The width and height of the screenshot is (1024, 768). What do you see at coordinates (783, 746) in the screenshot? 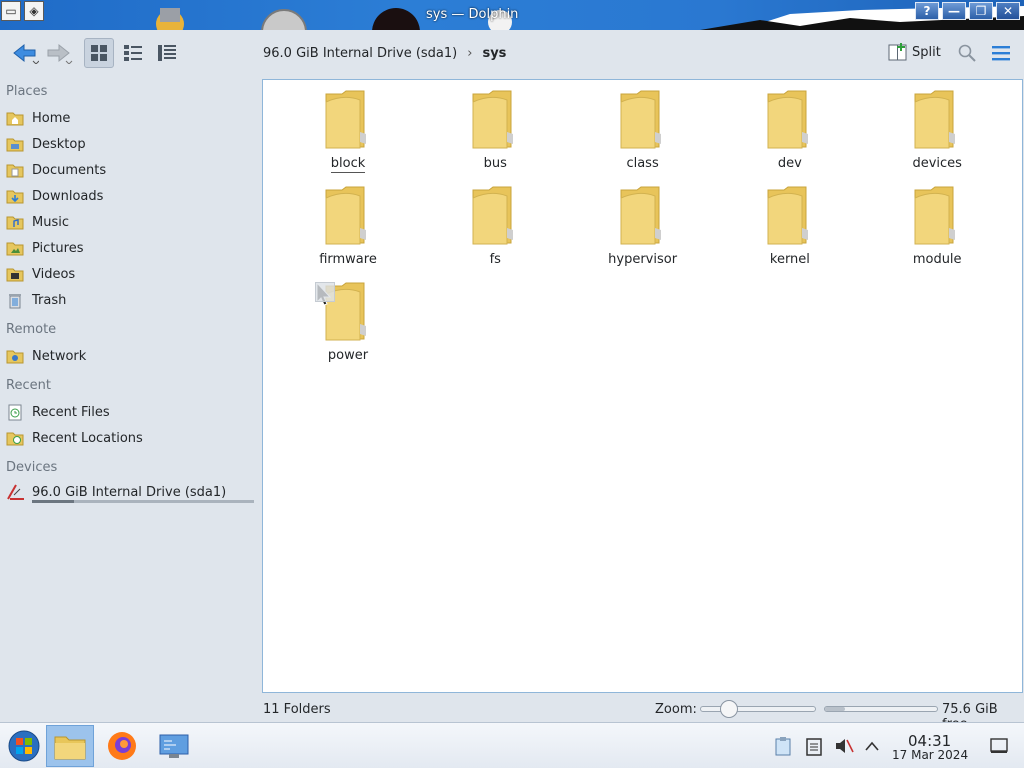
I see `tray-clipboard` at bounding box center [783, 746].